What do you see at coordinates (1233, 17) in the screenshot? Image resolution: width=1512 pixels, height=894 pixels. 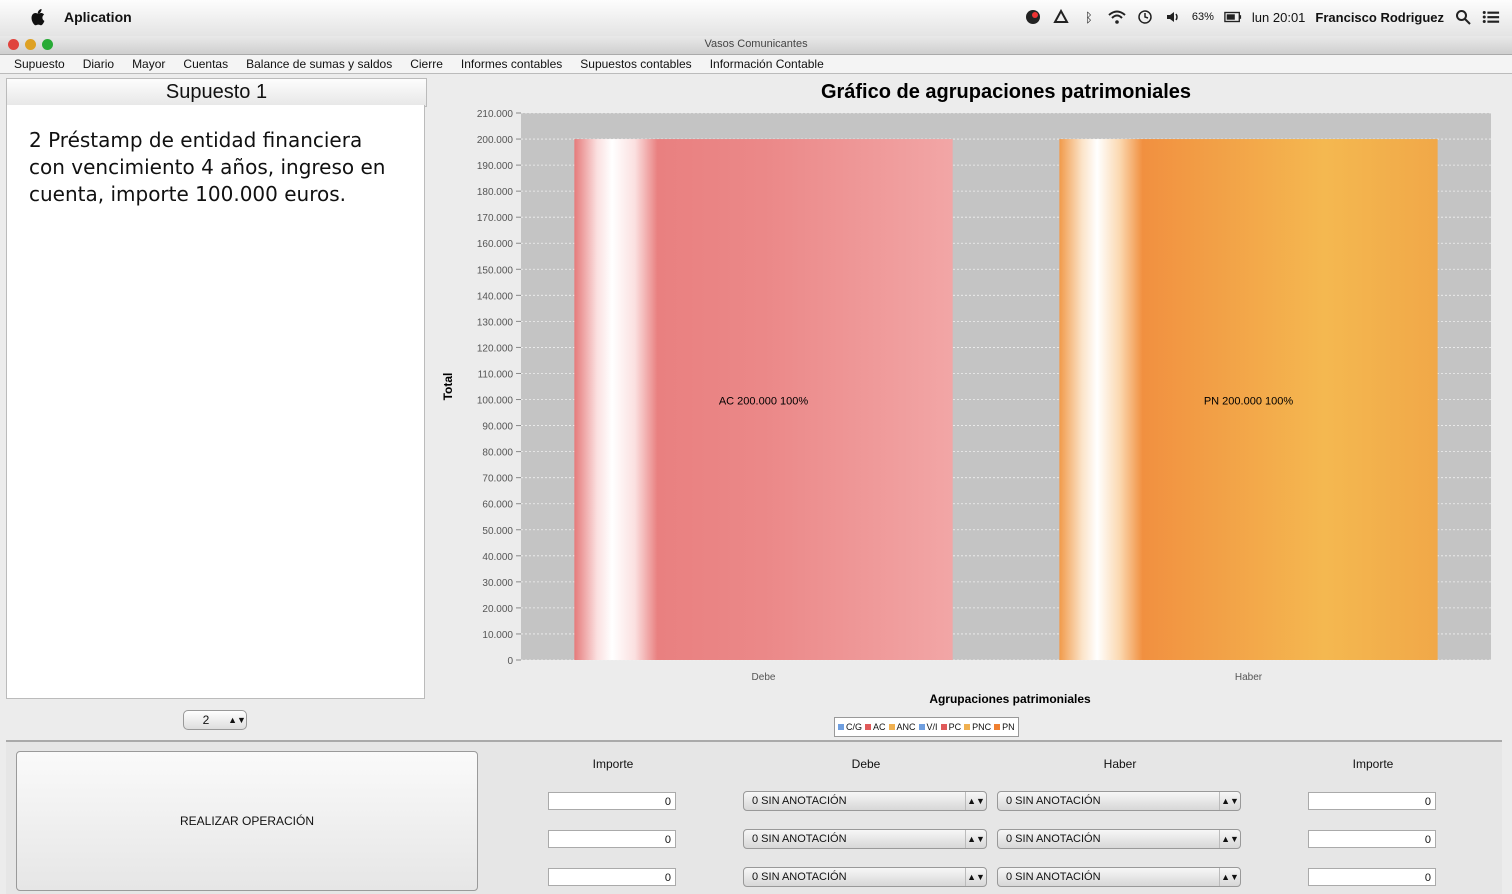 I see `battery-icon` at bounding box center [1233, 17].